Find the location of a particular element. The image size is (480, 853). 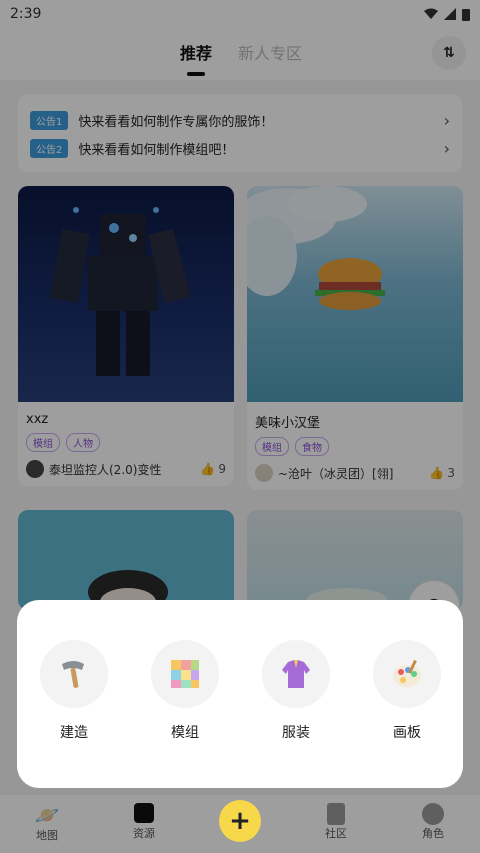

menu-label: 画板 is located at coordinates (407, 733).